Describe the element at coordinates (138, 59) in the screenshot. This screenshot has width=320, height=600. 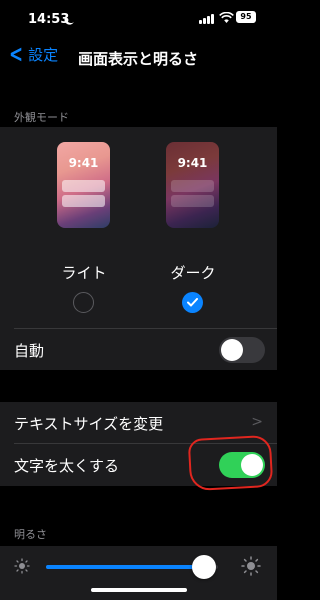
I see `page-title: 画面表示と明るさ` at that location.